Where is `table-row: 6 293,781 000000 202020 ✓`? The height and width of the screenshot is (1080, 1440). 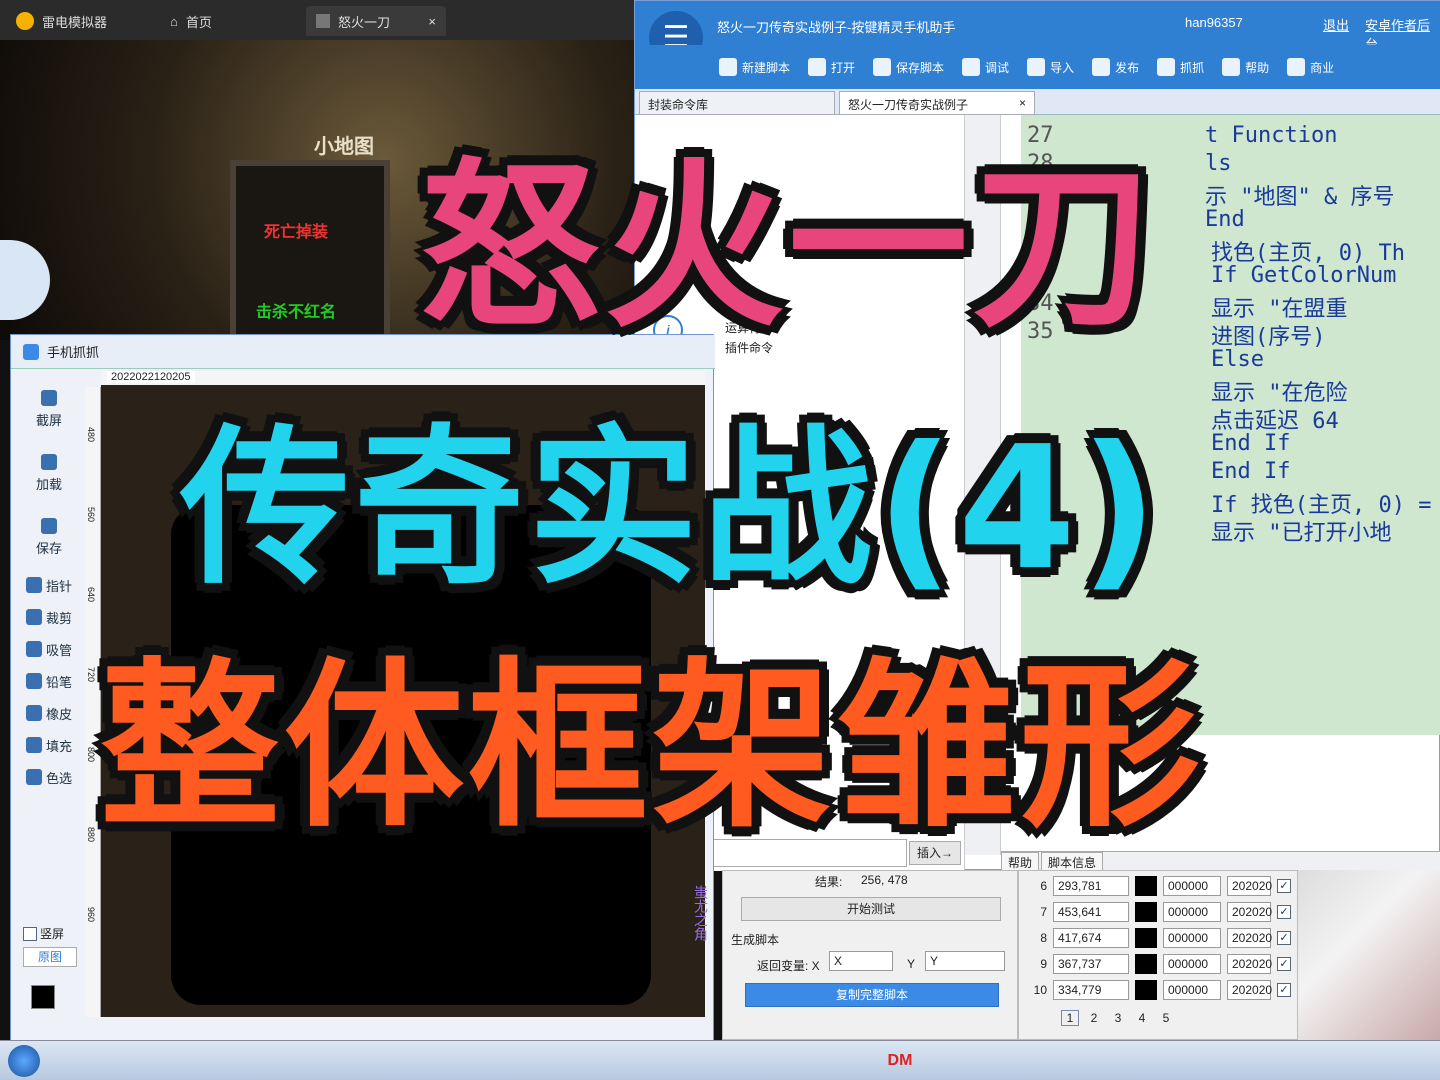 table-row: 6 293,781 000000 202020 ✓ is located at coordinates (1159, 886).